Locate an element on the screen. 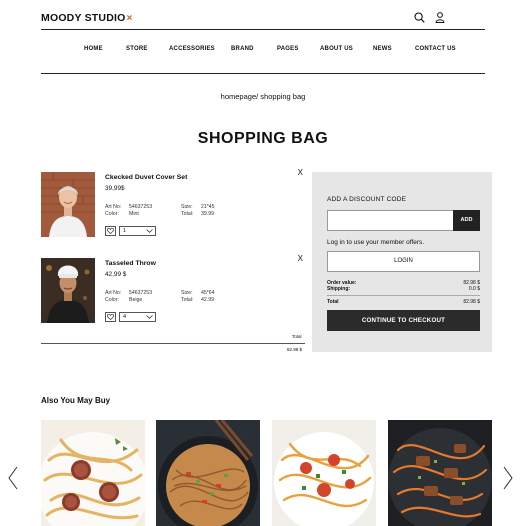 The height and width of the screenshot is (526, 526). nav-contact-us: CONTACT US is located at coordinates (435, 49).